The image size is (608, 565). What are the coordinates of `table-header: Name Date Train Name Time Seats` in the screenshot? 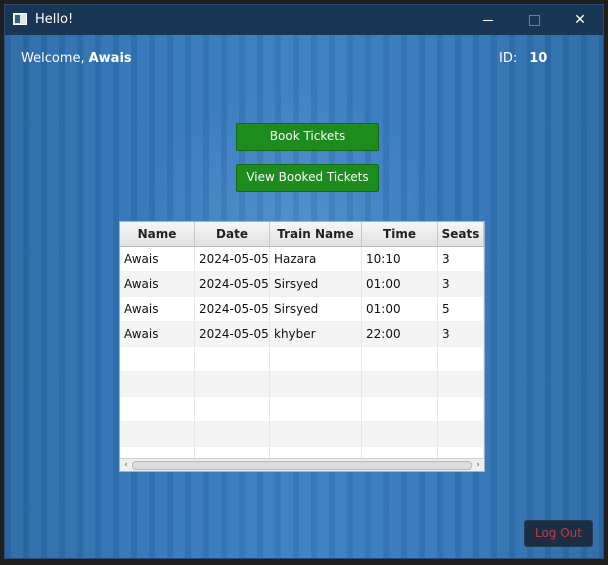 It's located at (302, 234).